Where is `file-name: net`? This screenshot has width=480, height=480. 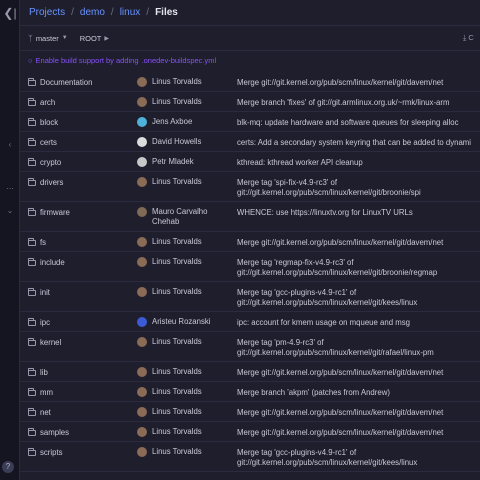 file-name: net is located at coordinates (45, 412).